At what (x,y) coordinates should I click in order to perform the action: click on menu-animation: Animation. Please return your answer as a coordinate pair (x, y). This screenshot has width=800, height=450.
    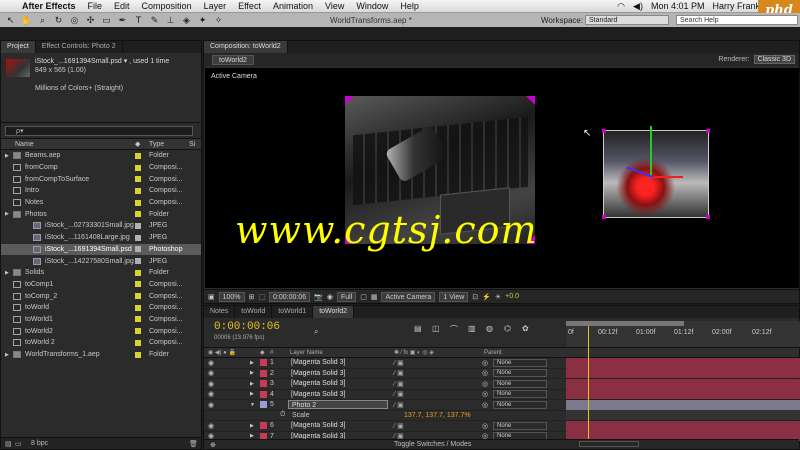
    Looking at the image, I should click on (293, 6).